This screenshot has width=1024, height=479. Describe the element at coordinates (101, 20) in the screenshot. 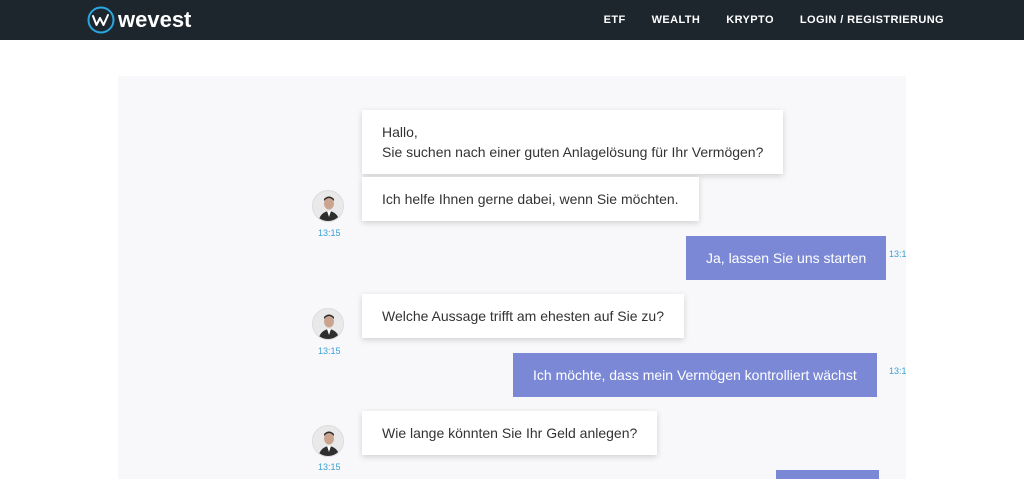

I see `wave-w-logo-icon` at that location.